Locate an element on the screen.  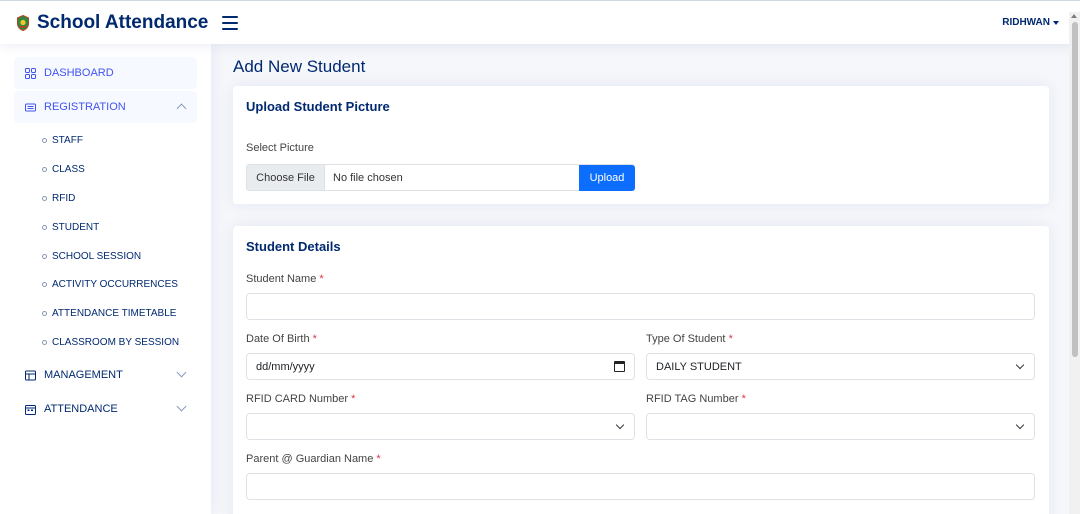
grid-icon is located at coordinates (30, 73).